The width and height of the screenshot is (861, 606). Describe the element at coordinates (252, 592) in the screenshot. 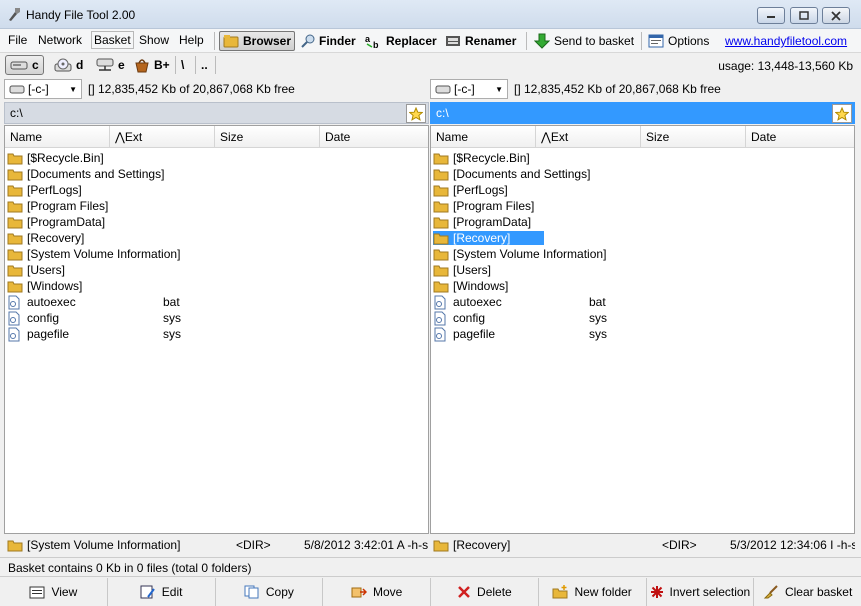

I see `copy-icon` at that location.